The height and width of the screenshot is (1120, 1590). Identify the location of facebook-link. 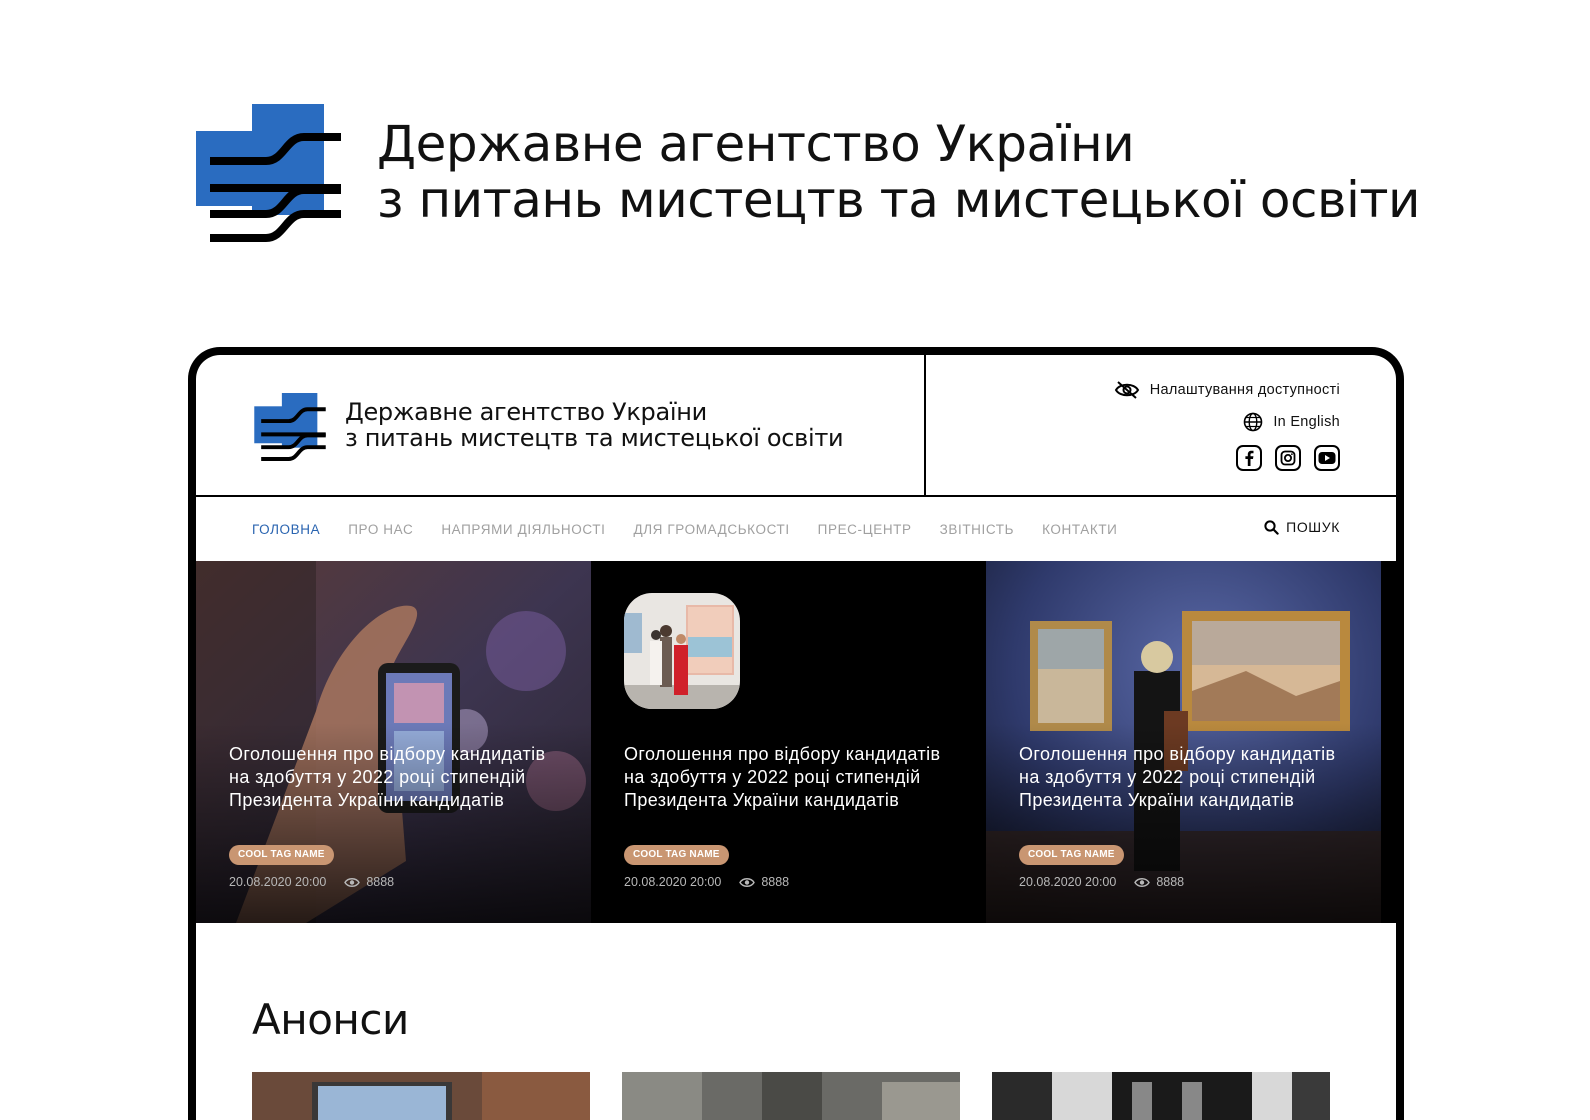
(1249, 458).